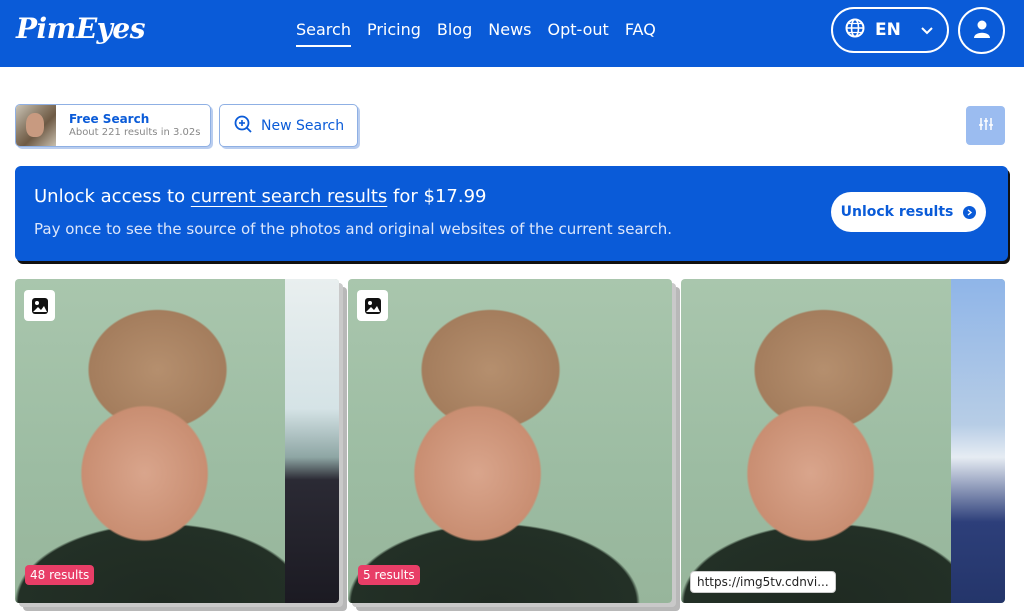 The width and height of the screenshot is (1024, 611). I want to click on user-icon, so click(982, 31).